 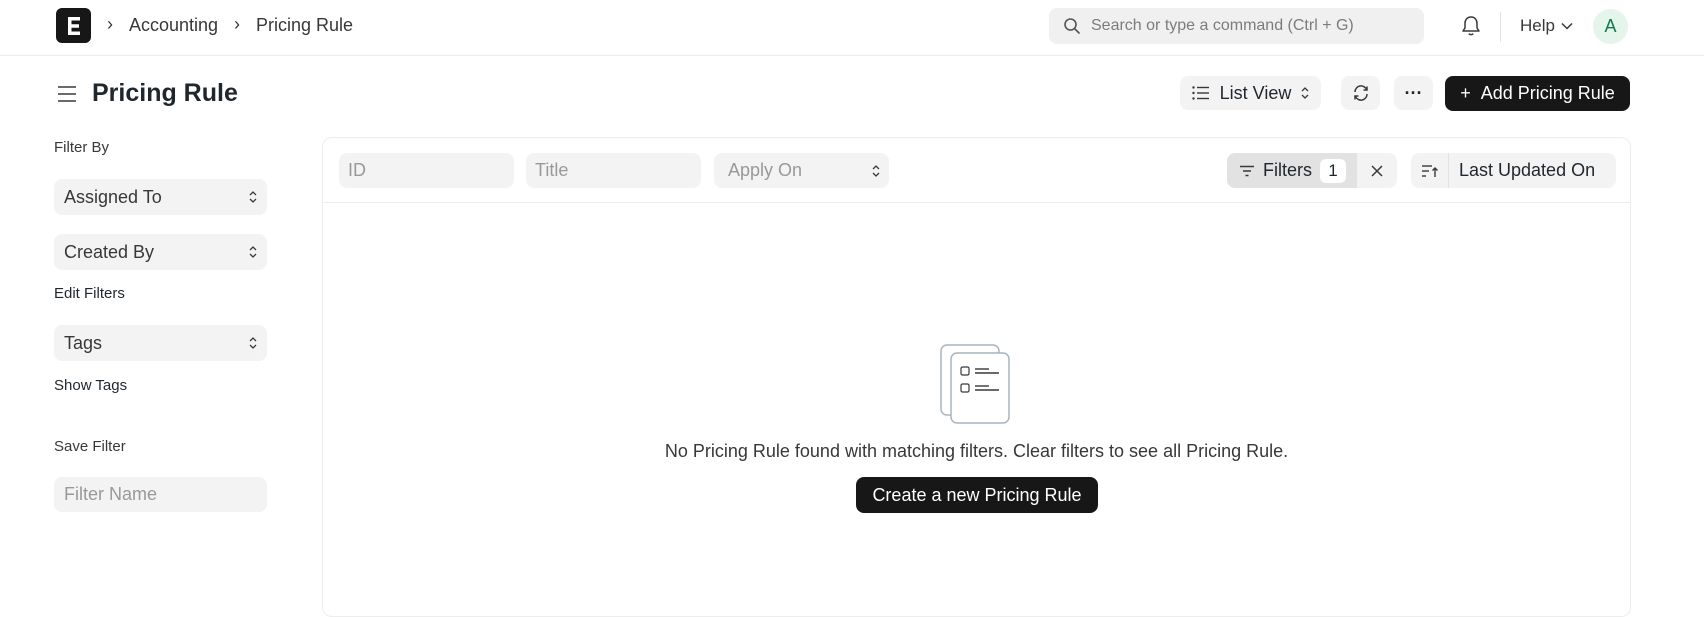 I want to click on filter-name-input: Filter Name, so click(x=160, y=494).